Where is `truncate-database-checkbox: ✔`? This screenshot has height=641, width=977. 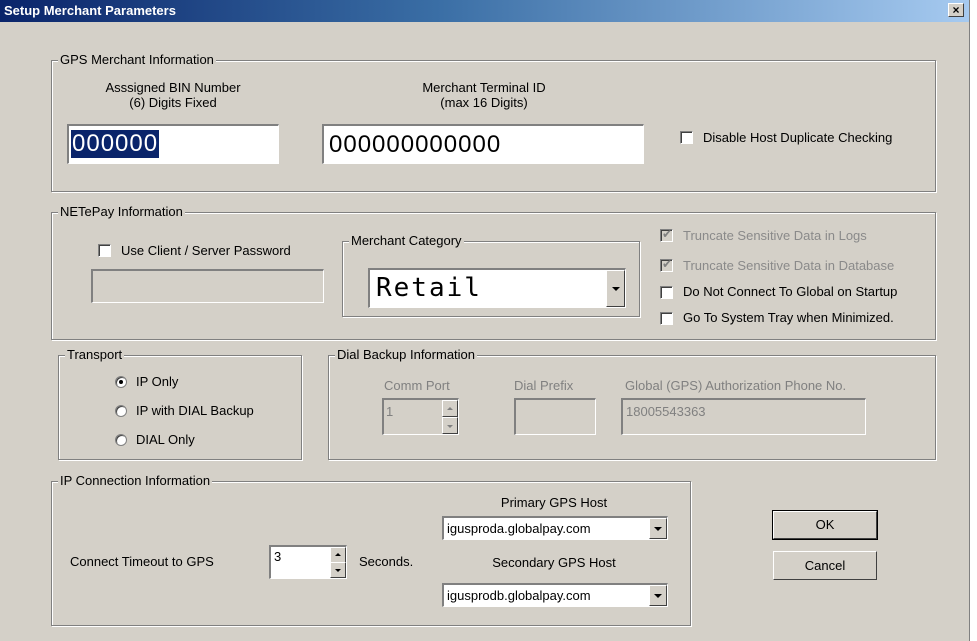
truncate-database-checkbox: ✔ is located at coordinates (666, 264).